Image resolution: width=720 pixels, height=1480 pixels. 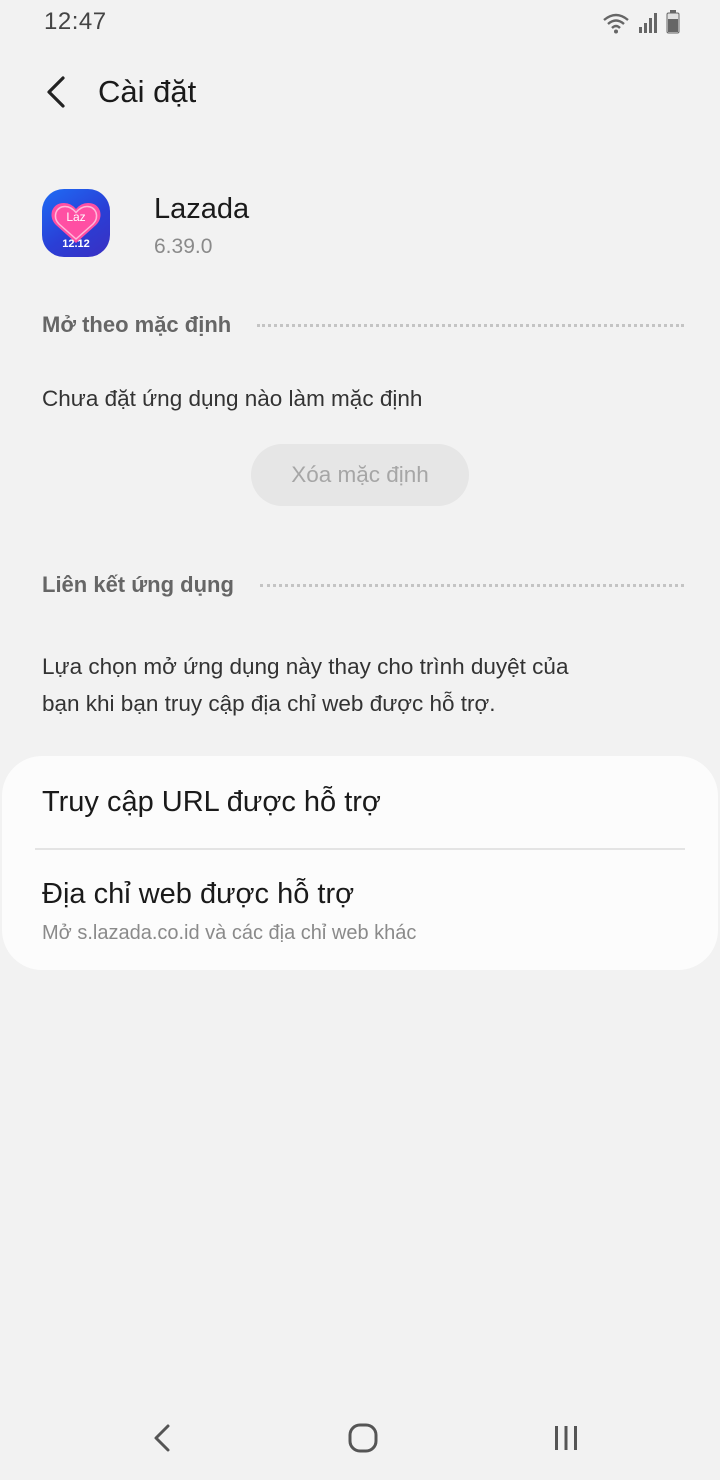 What do you see at coordinates (360, 22) in the screenshot?
I see `status-bar: 12:47` at bounding box center [360, 22].